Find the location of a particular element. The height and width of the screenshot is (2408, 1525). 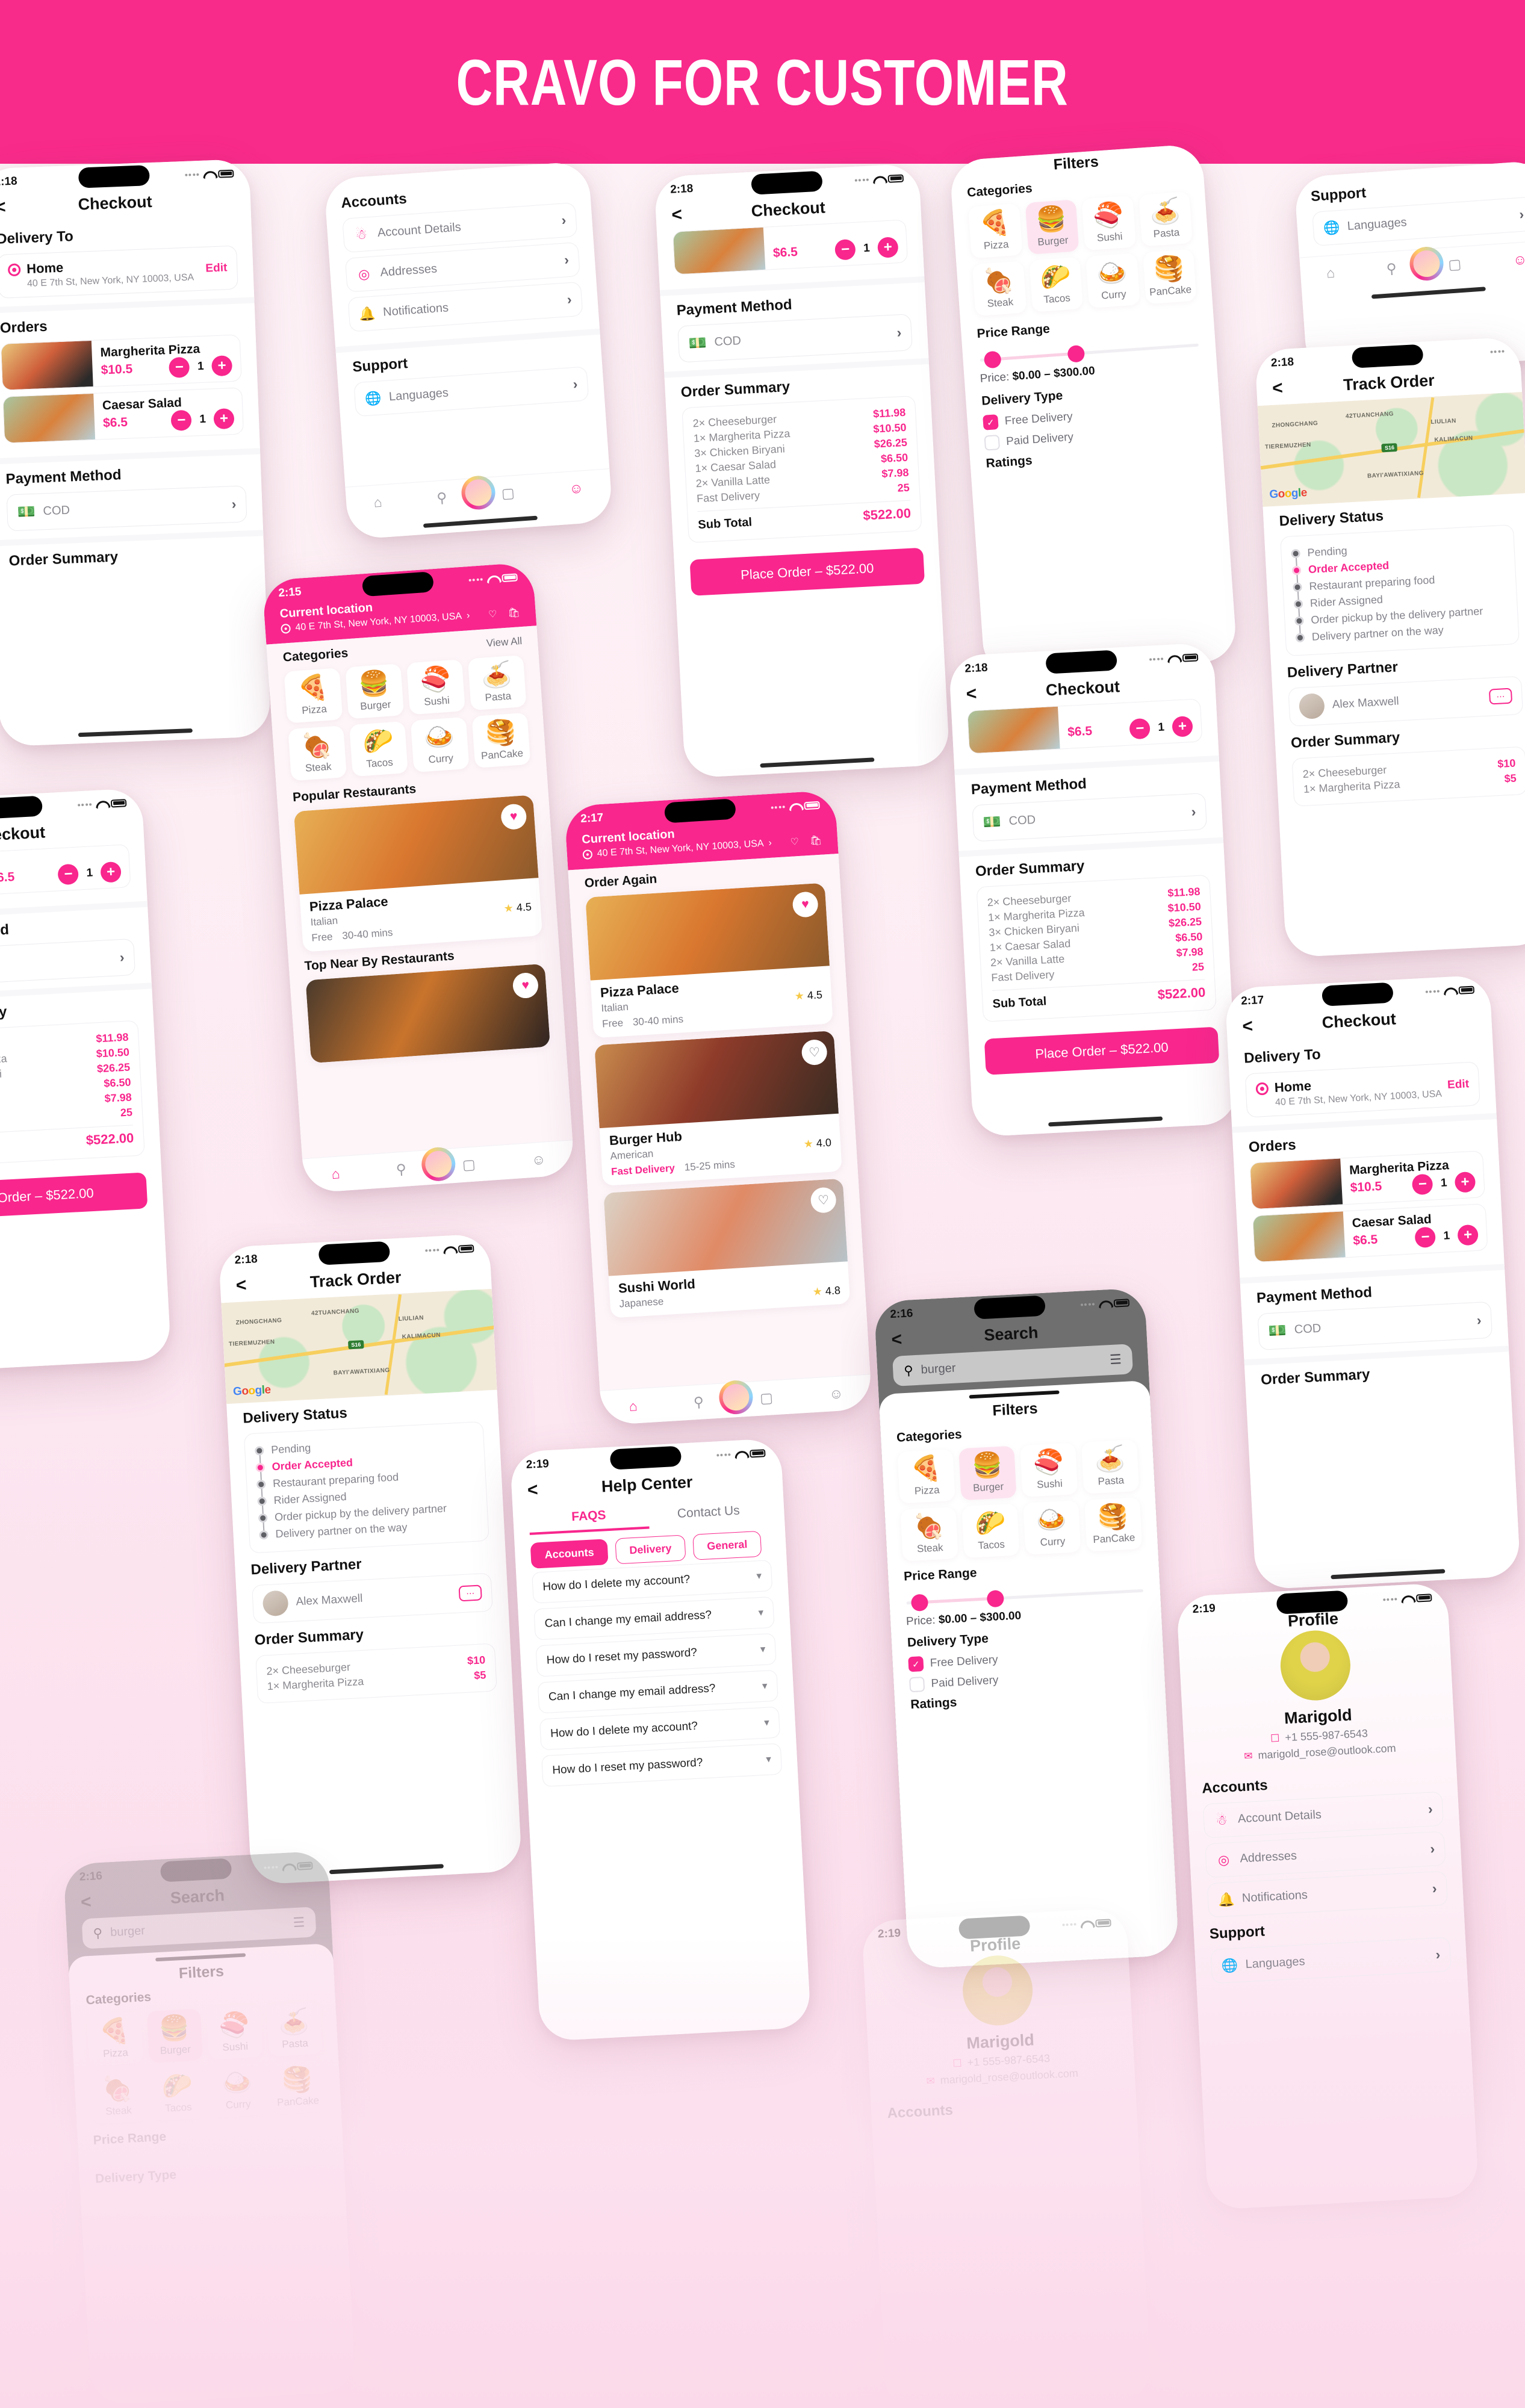

faq-item: Can I change my email address? ▾ is located at coordinates (654, 1618).